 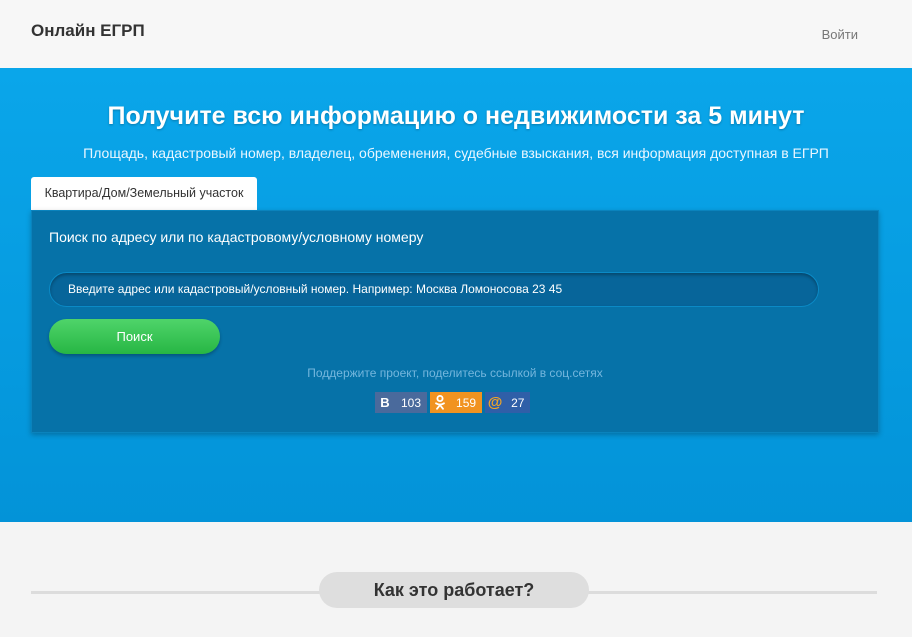 I want to click on share-vk-button: В 103, so click(x=401, y=402).